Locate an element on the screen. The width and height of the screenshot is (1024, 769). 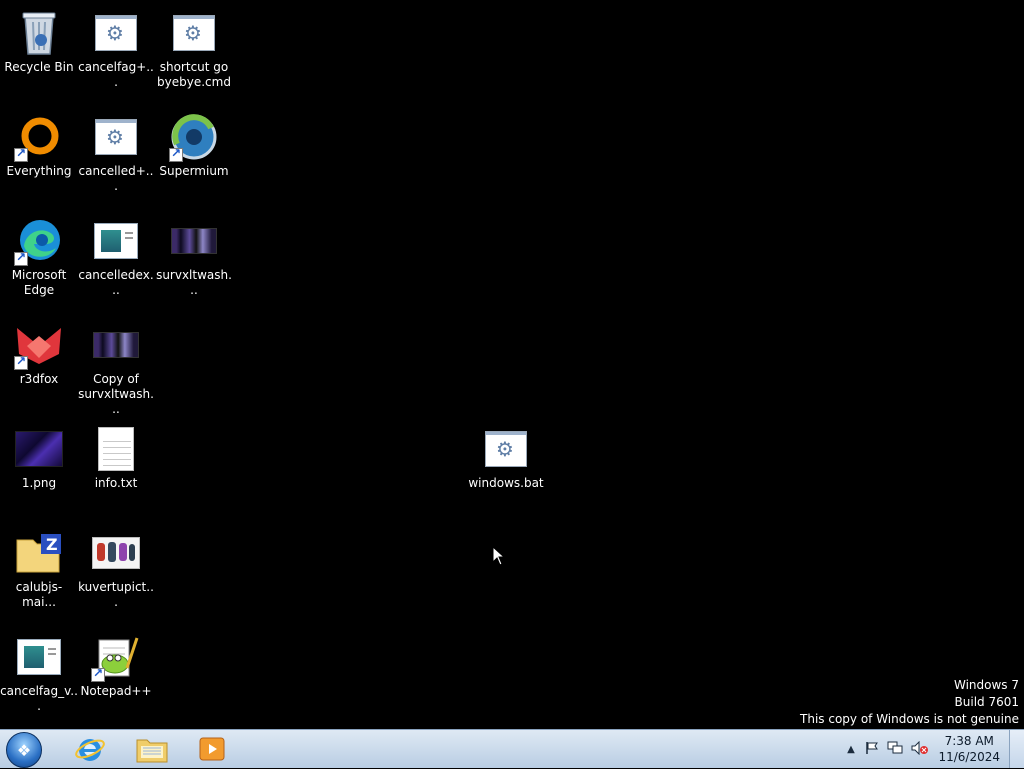
taskbar-button-windows-explorer is located at coordinates (152, 749).